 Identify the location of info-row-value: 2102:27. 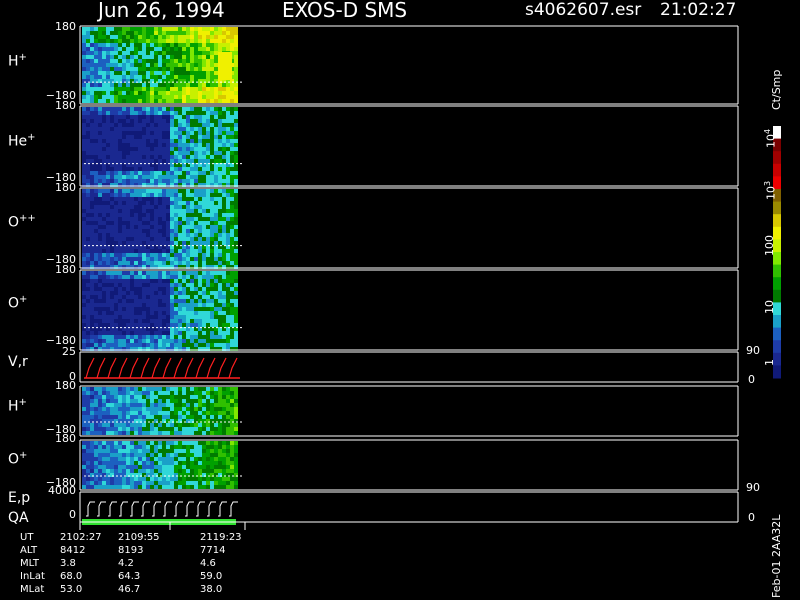
(81, 537).